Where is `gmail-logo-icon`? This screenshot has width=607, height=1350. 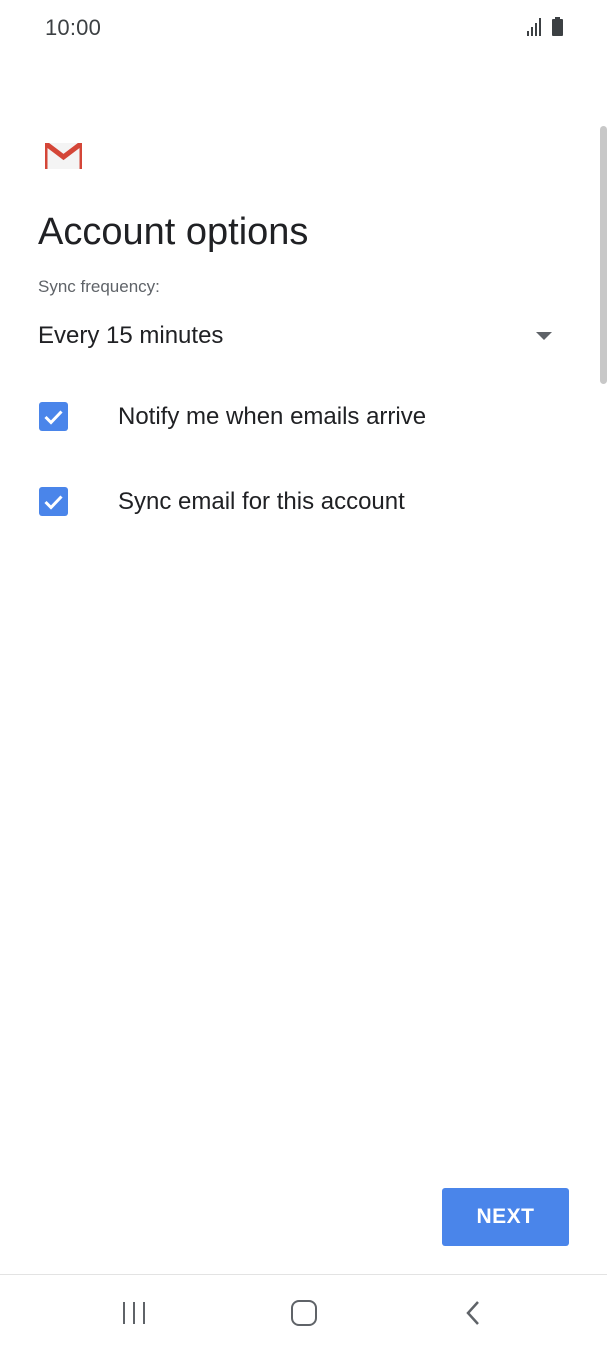 gmail-logo-icon is located at coordinates (63, 156).